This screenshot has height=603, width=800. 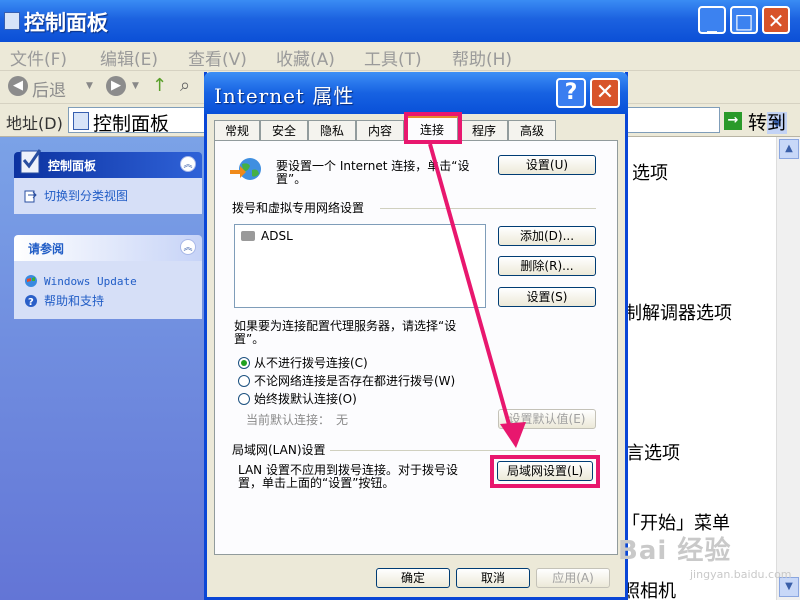 What do you see at coordinates (413, 578) in the screenshot?
I see `ok-button: 确定` at bounding box center [413, 578].